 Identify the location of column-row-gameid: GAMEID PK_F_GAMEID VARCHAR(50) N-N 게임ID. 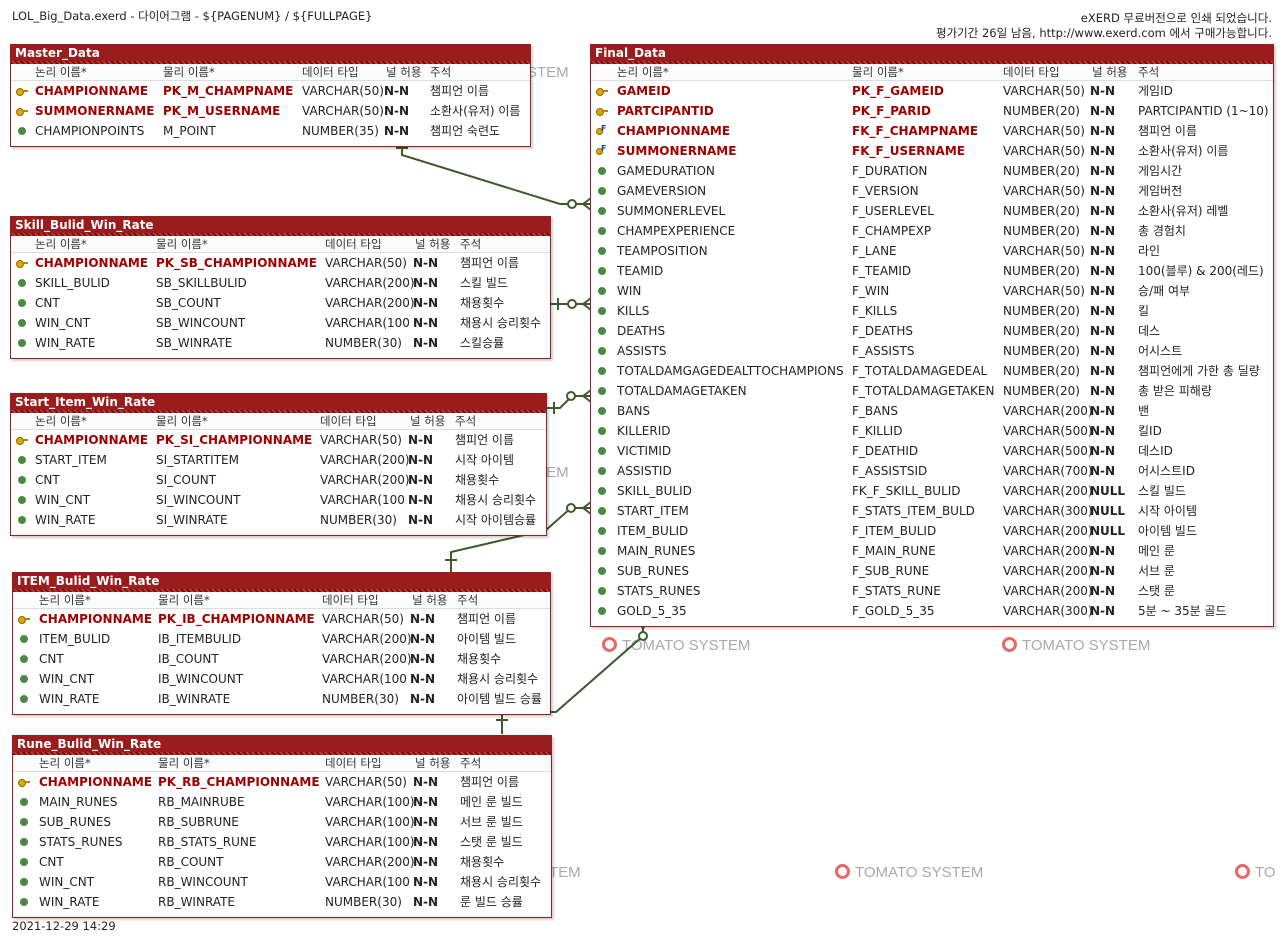
(932, 91).